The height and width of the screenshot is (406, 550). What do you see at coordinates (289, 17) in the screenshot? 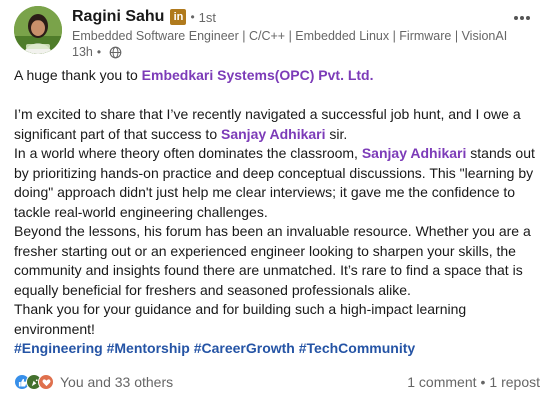
I see `author-name-row: Ragini Sahu in • 1st` at bounding box center [289, 17].